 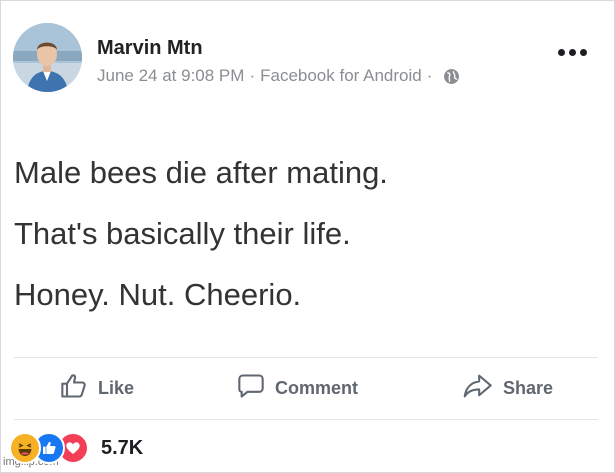 I want to click on post-source: Facebook for Android, so click(x=341, y=75).